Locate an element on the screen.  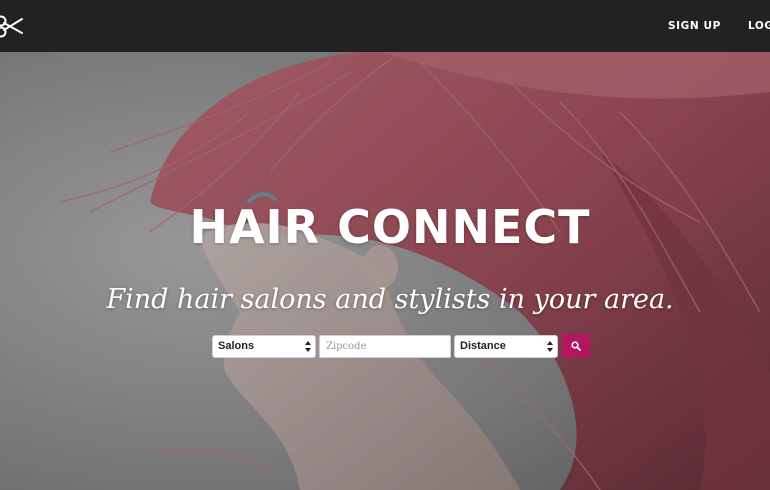
category-select-value: Salons is located at coordinates (236, 345).